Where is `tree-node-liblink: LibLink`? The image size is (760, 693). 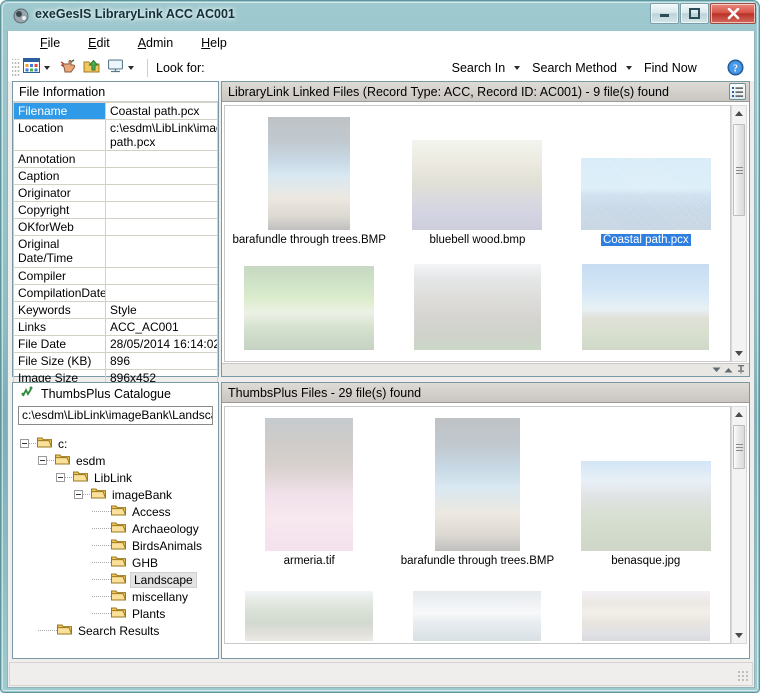
tree-node-liblink: LibLink is located at coordinates (115, 477).